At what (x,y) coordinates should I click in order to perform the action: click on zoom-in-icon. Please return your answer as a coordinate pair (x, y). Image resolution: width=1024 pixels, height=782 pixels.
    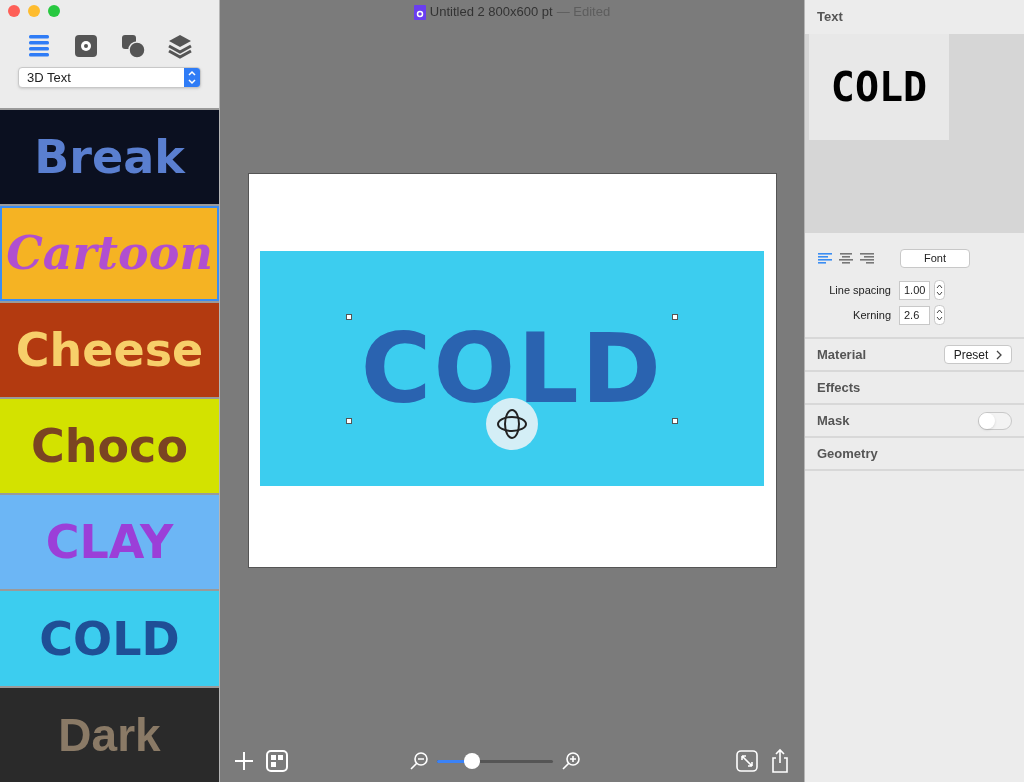
    Looking at the image, I should click on (571, 761).